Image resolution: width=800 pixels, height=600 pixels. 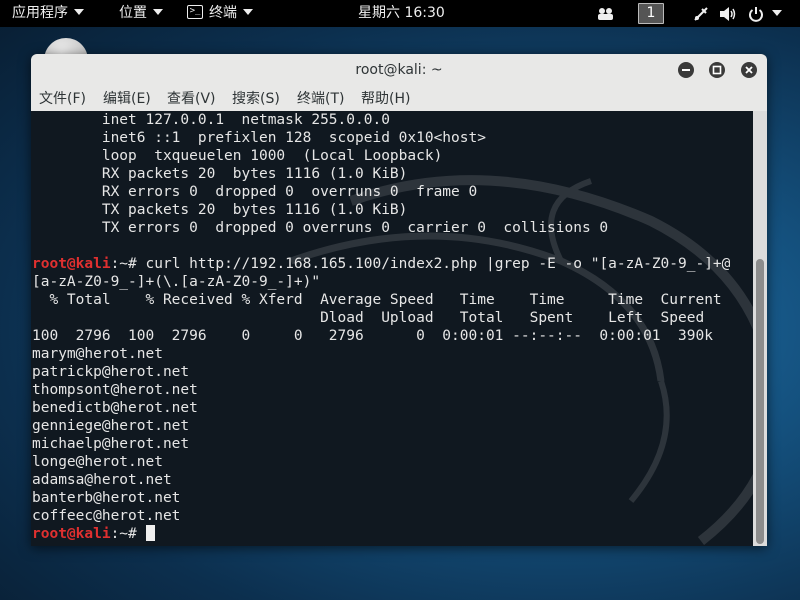 What do you see at coordinates (756, 13) in the screenshot?
I see `power-icon` at bounding box center [756, 13].